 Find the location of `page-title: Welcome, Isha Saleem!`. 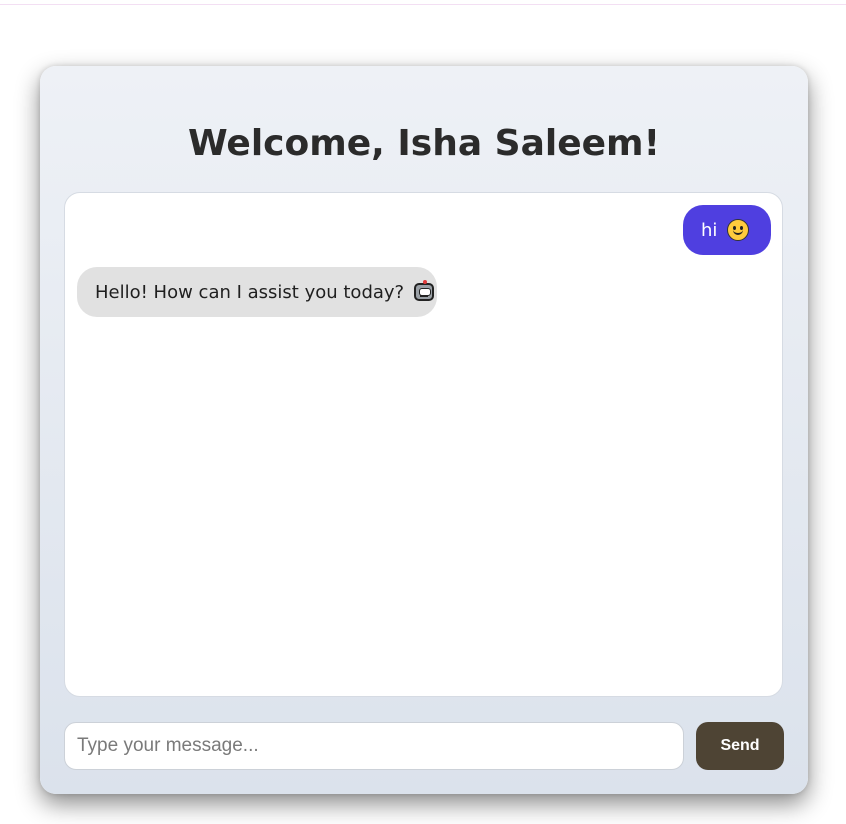

page-title: Welcome, Isha Saleem! is located at coordinates (424, 143).